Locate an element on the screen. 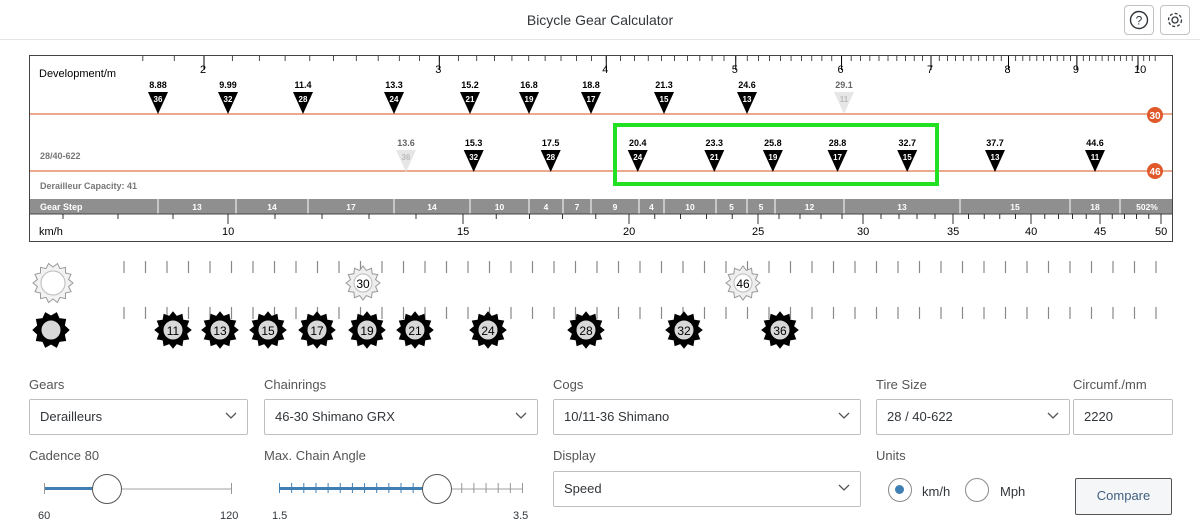  compare-button: Compare is located at coordinates (1123, 496).